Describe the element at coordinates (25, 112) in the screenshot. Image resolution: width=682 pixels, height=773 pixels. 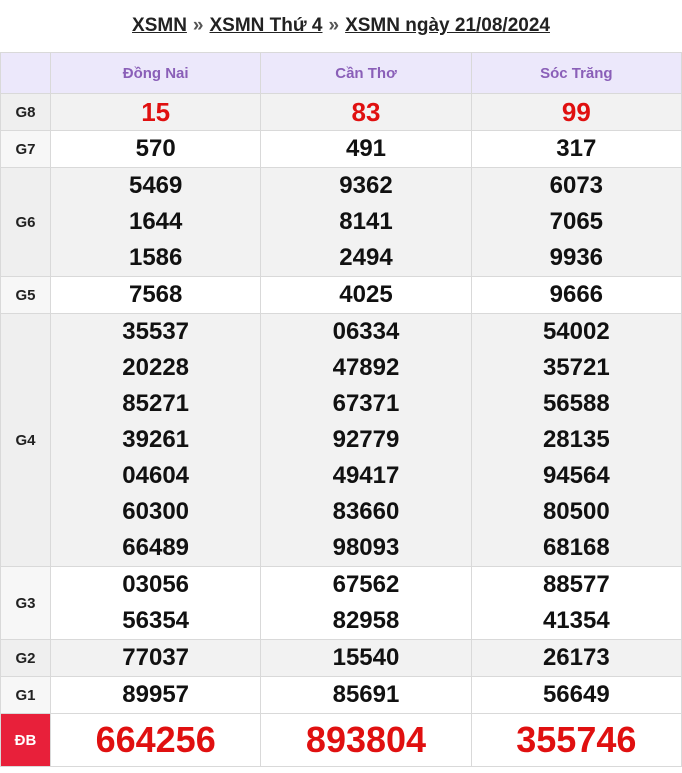
I see `prize-label: G8` at that location.